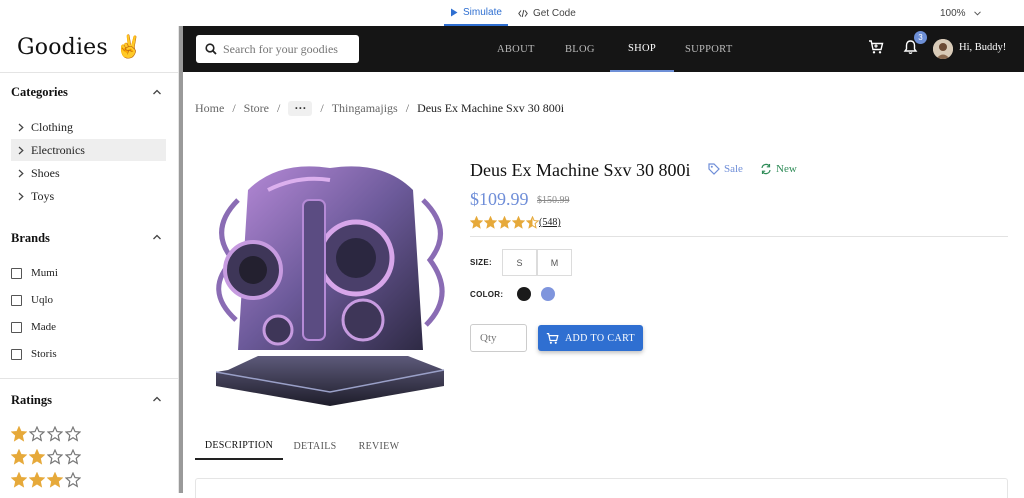  What do you see at coordinates (42, 300) in the screenshot?
I see `brand-label: Uqlo` at bounding box center [42, 300].